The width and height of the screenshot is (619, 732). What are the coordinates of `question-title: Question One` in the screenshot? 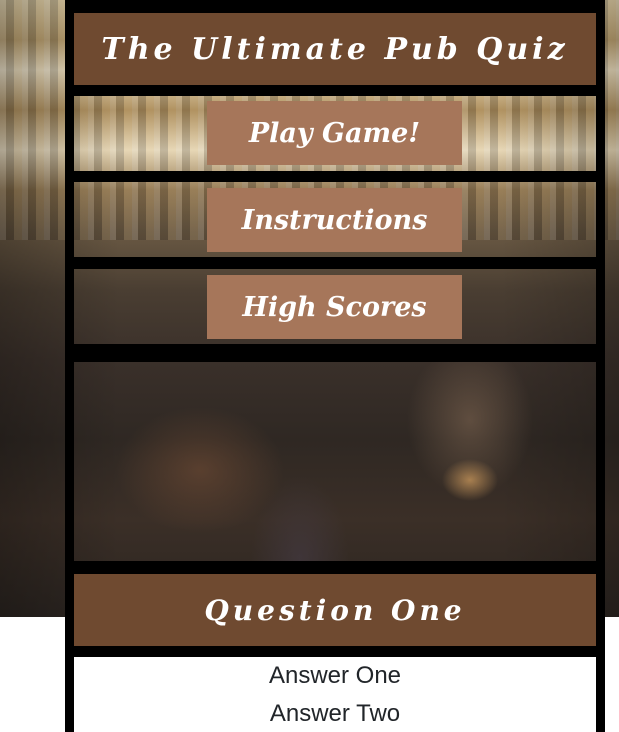 It's located at (335, 610).